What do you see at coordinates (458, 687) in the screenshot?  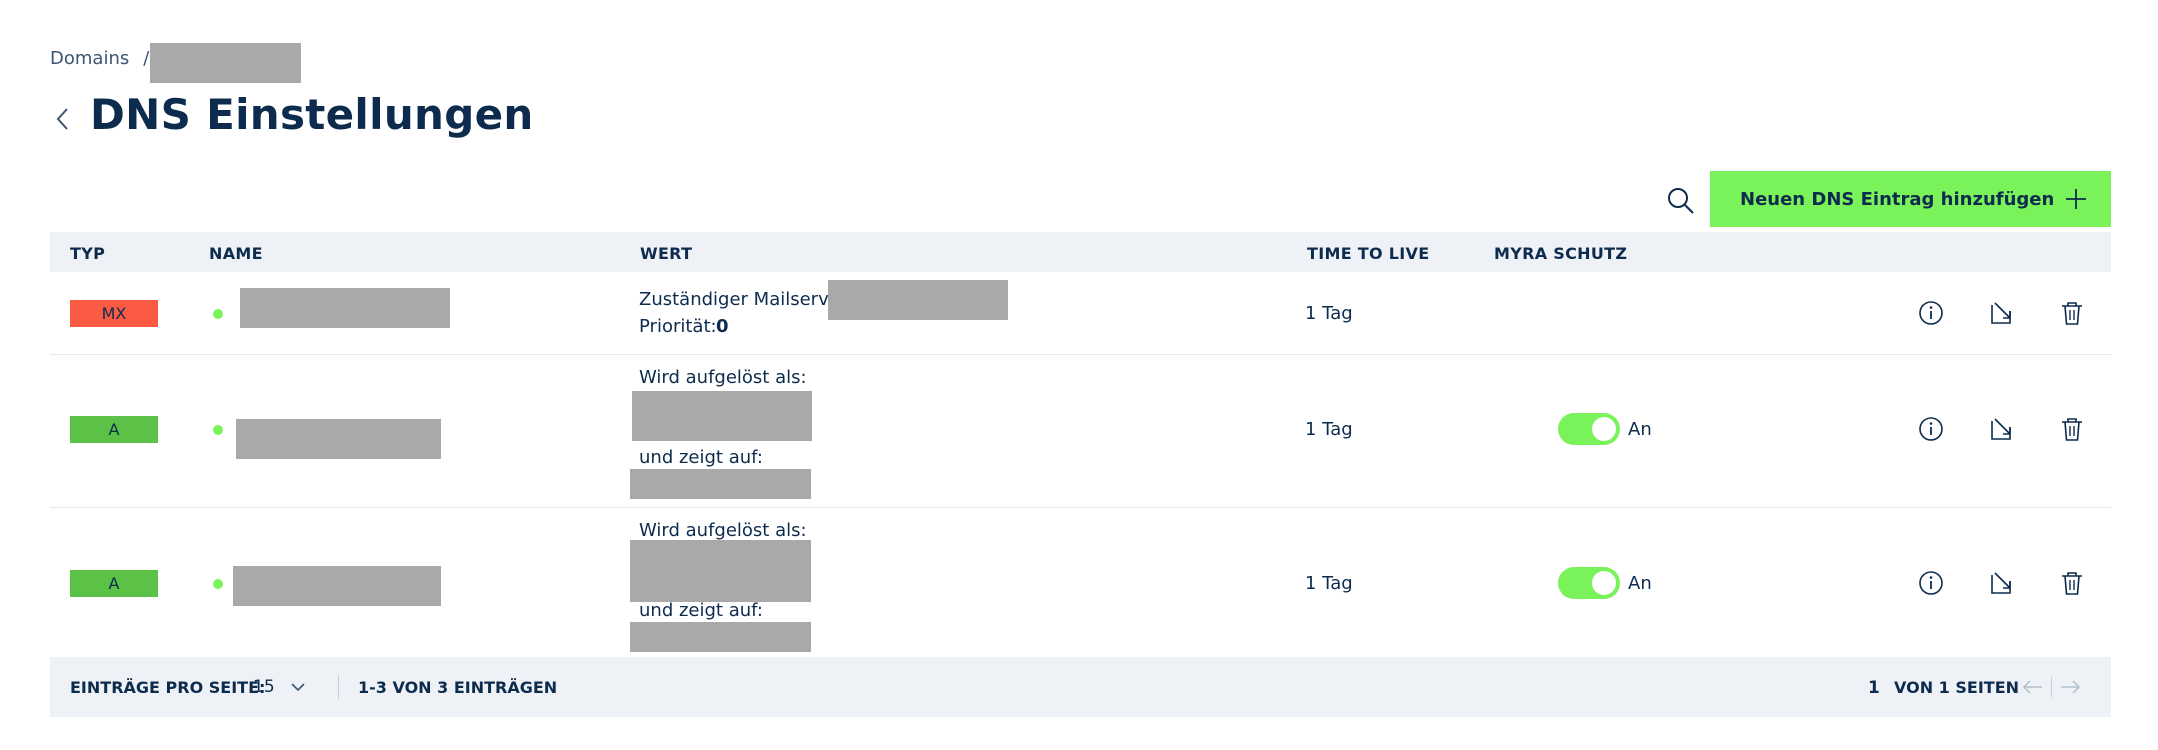 I see `entries-range: 1-3 VON 3 EINTRÄGEN` at bounding box center [458, 687].